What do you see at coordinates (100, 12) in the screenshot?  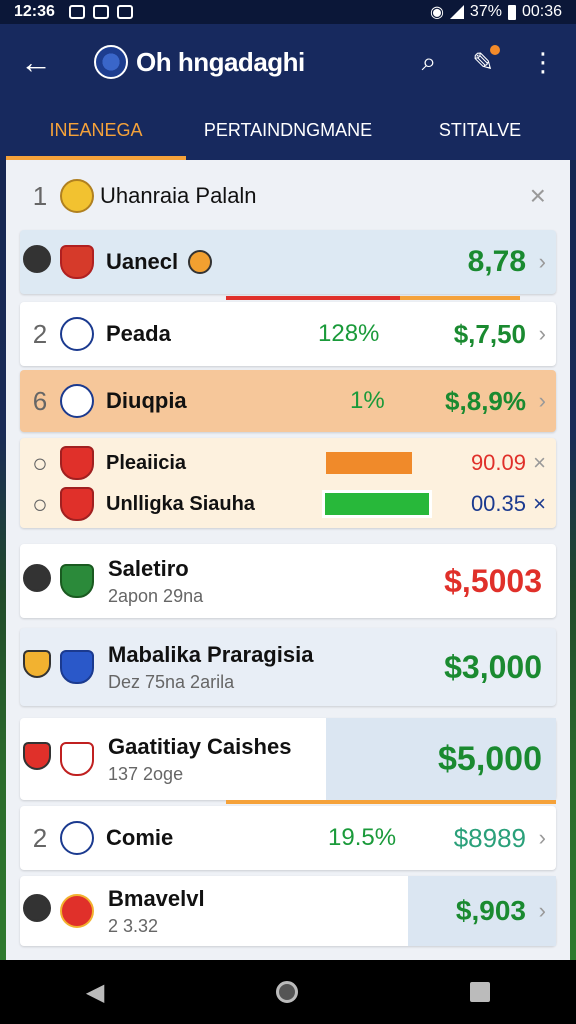 I see `image-icon` at bounding box center [100, 12].